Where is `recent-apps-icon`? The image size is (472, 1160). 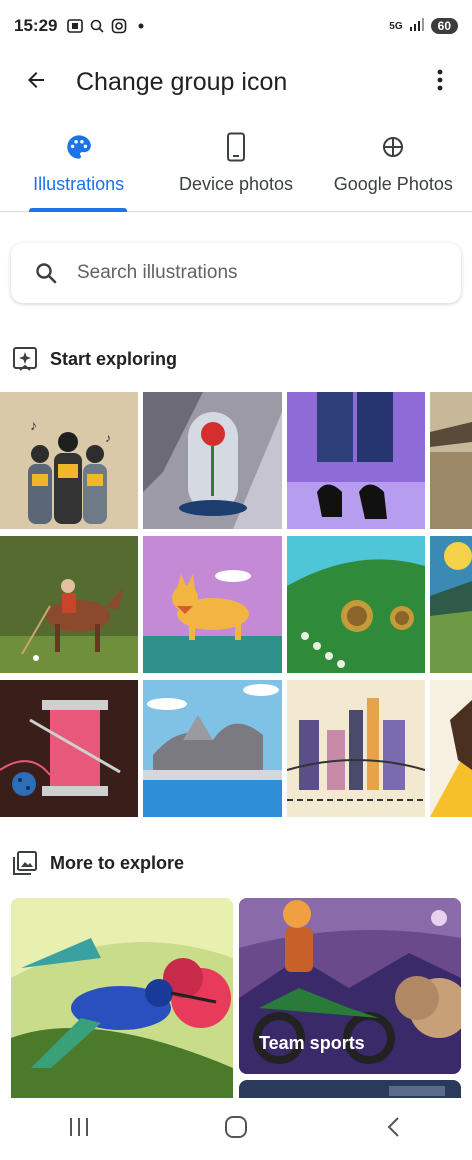
recent-apps-icon is located at coordinates (79, 1129).